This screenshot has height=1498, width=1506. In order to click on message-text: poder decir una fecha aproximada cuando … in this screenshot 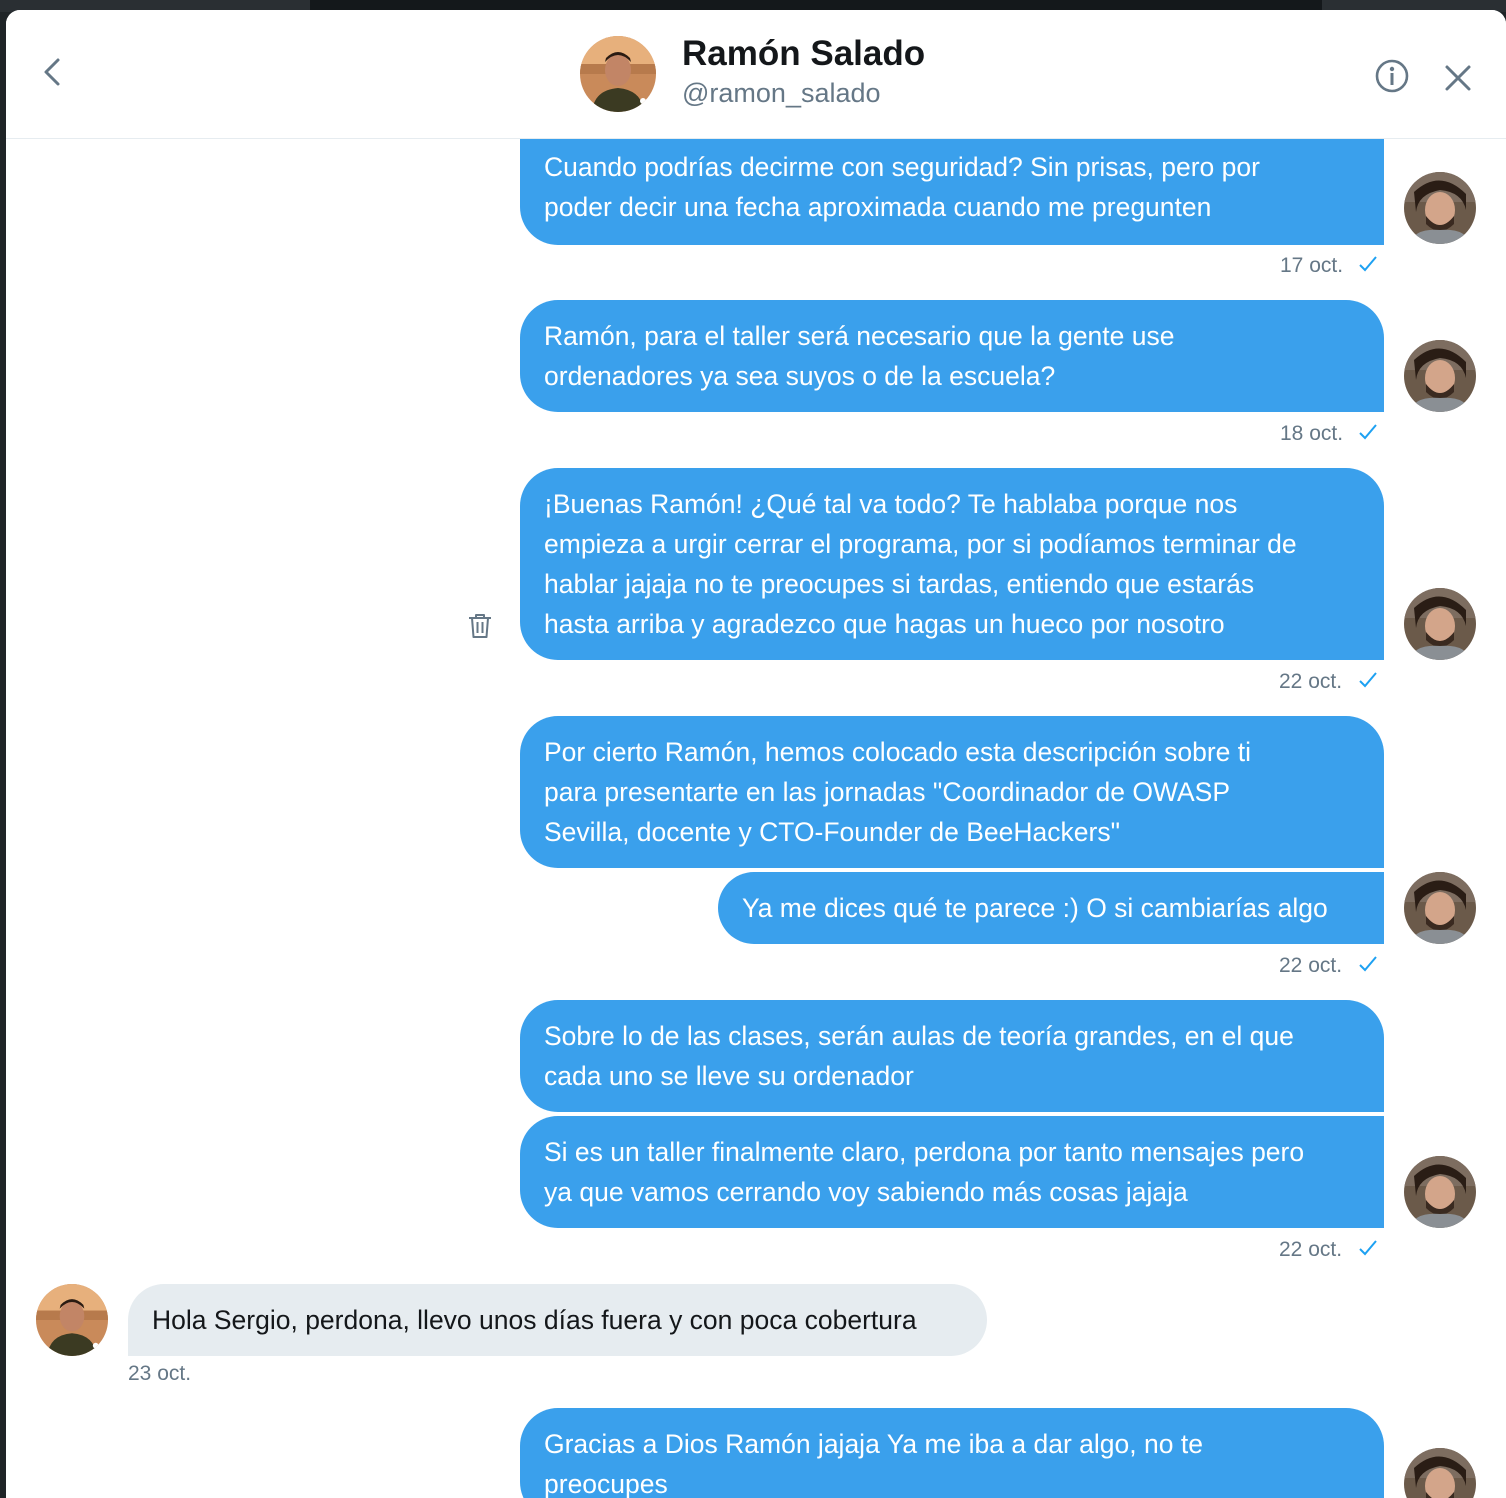, I will do `click(878, 207)`.